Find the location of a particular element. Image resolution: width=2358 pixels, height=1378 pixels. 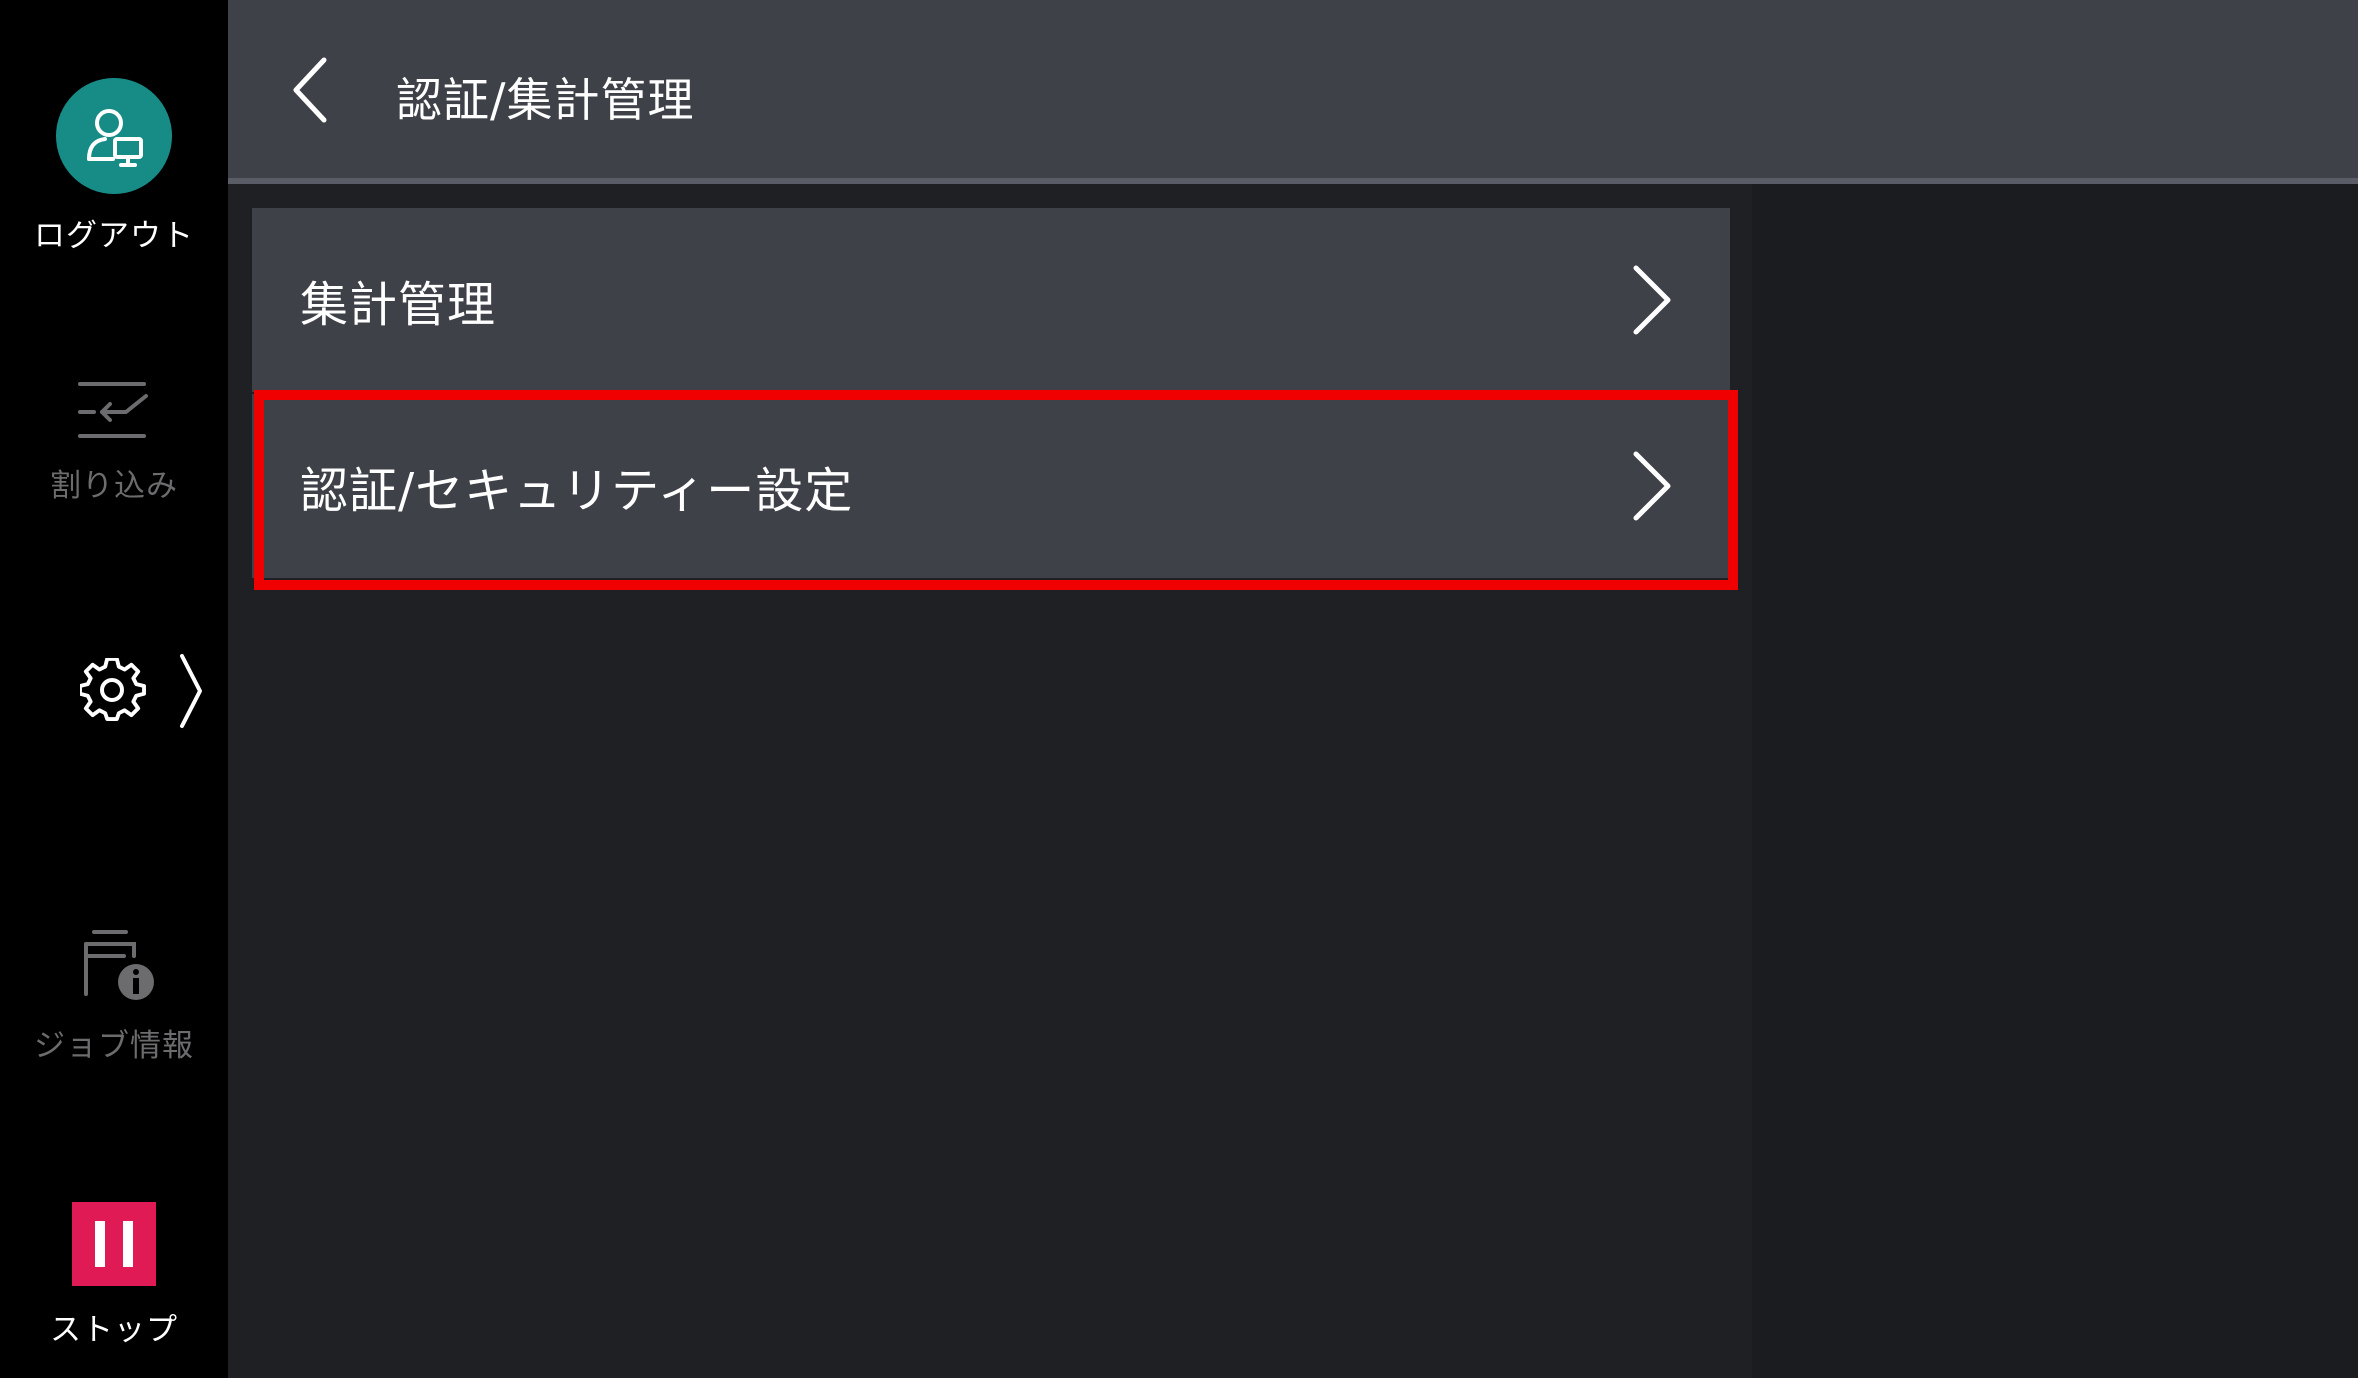

job-info-label: ジョブ情報 is located at coordinates (114, 1046).